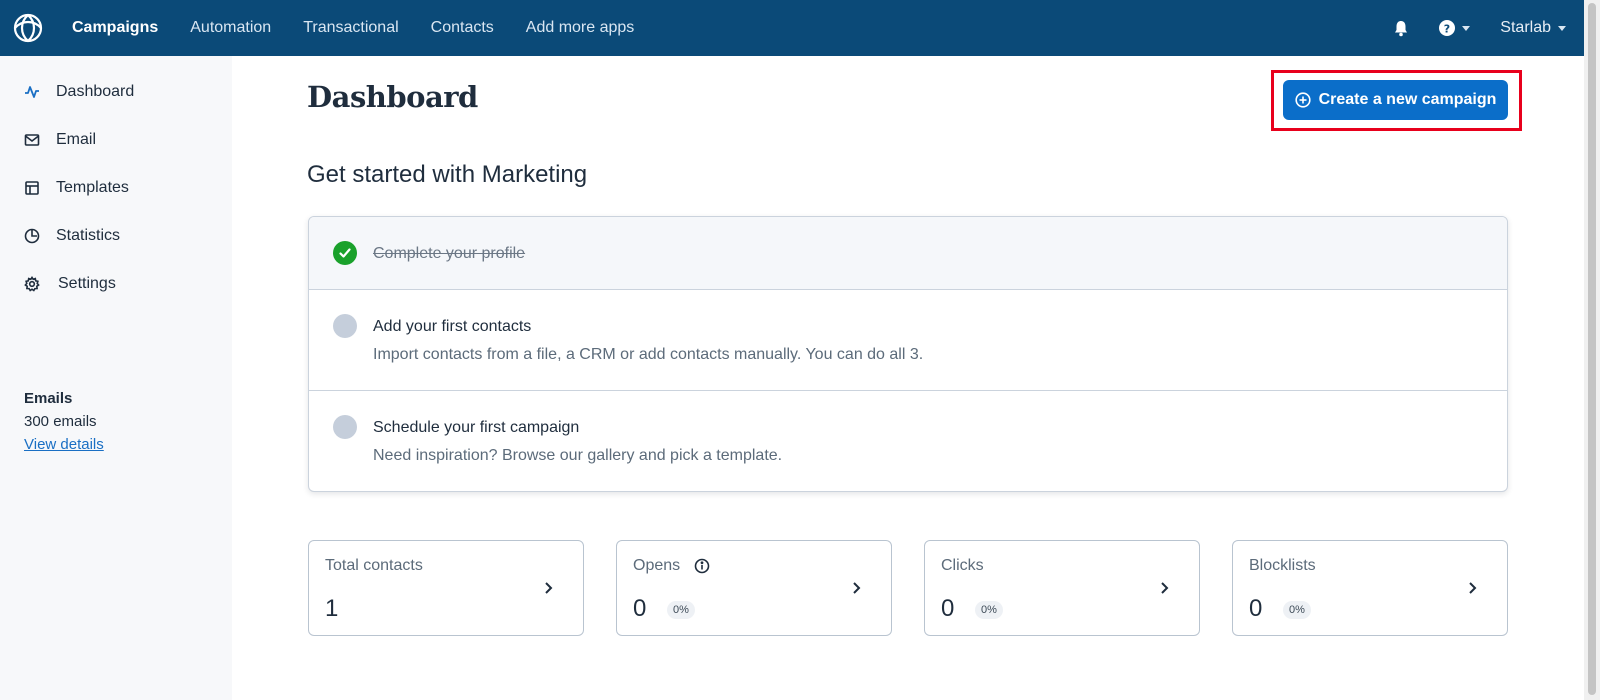 The height and width of the screenshot is (700, 1600). Describe the element at coordinates (1407, 99) in the screenshot. I see `create-campaign-label: Create a new campaign` at that location.